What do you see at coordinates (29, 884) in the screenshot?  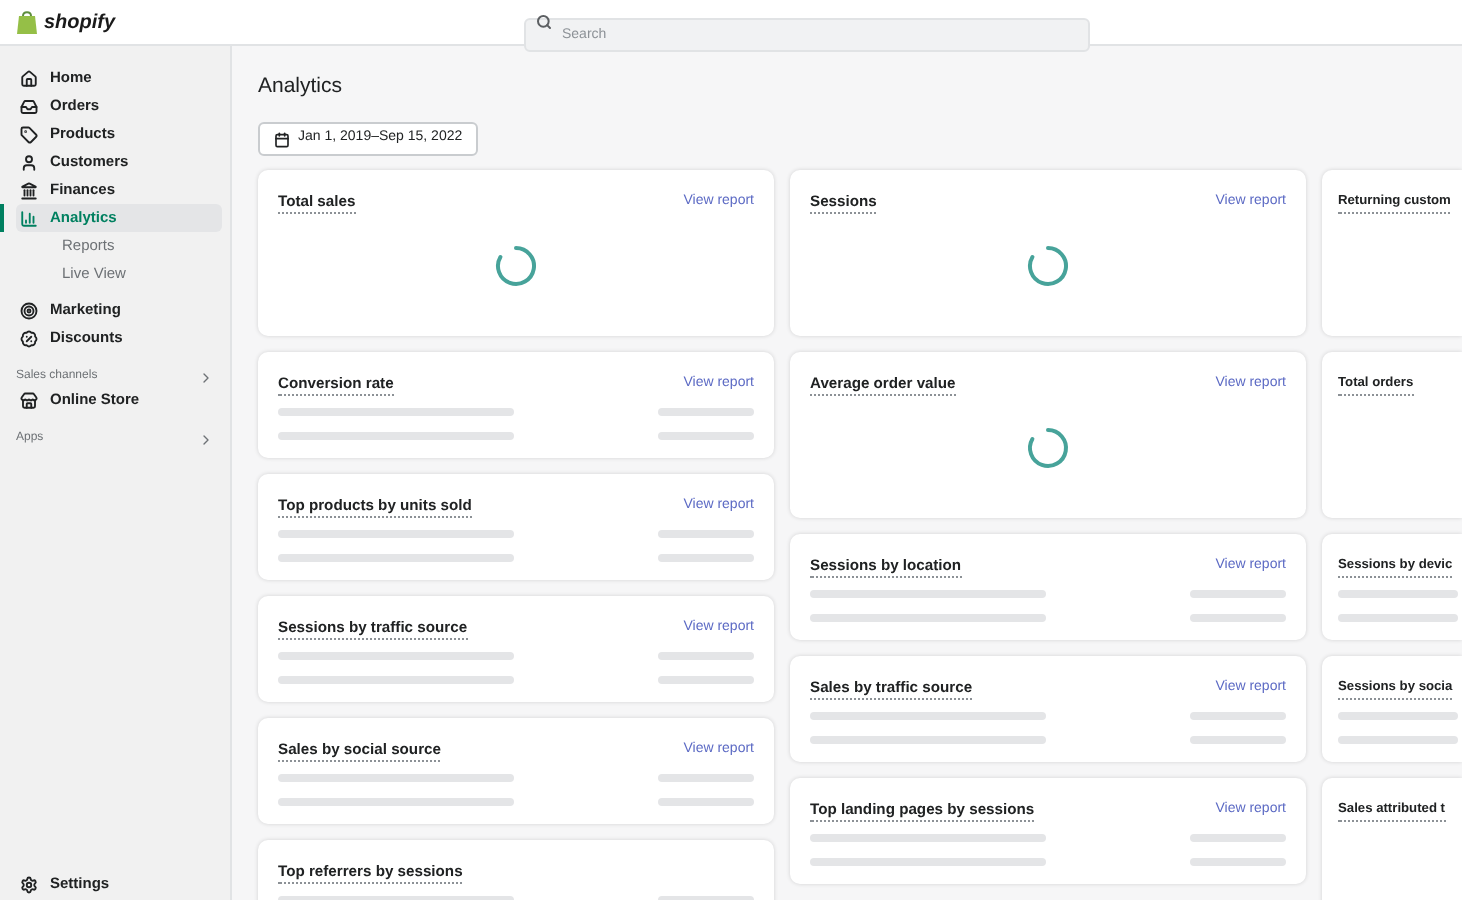 I see `settings-icon` at bounding box center [29, 884].